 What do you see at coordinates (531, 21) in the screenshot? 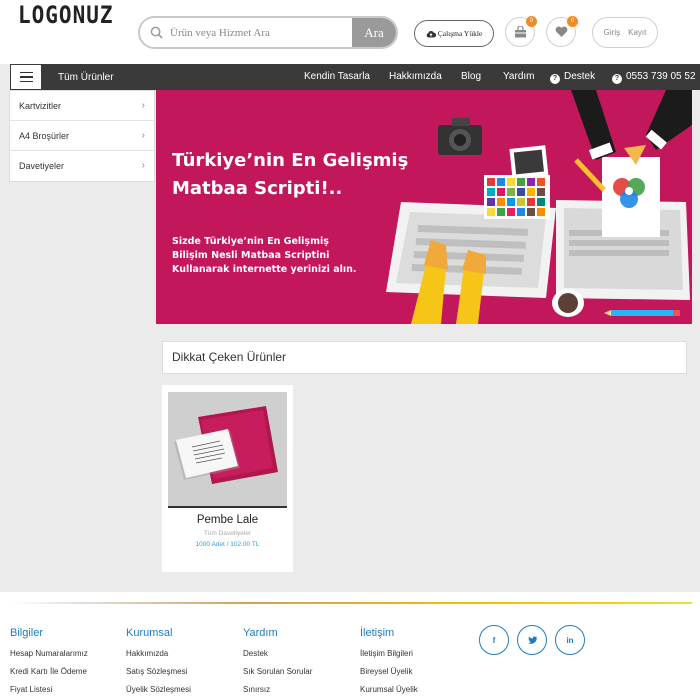
I see `cart-count-badge: 0` at bounding box center [531, 21].